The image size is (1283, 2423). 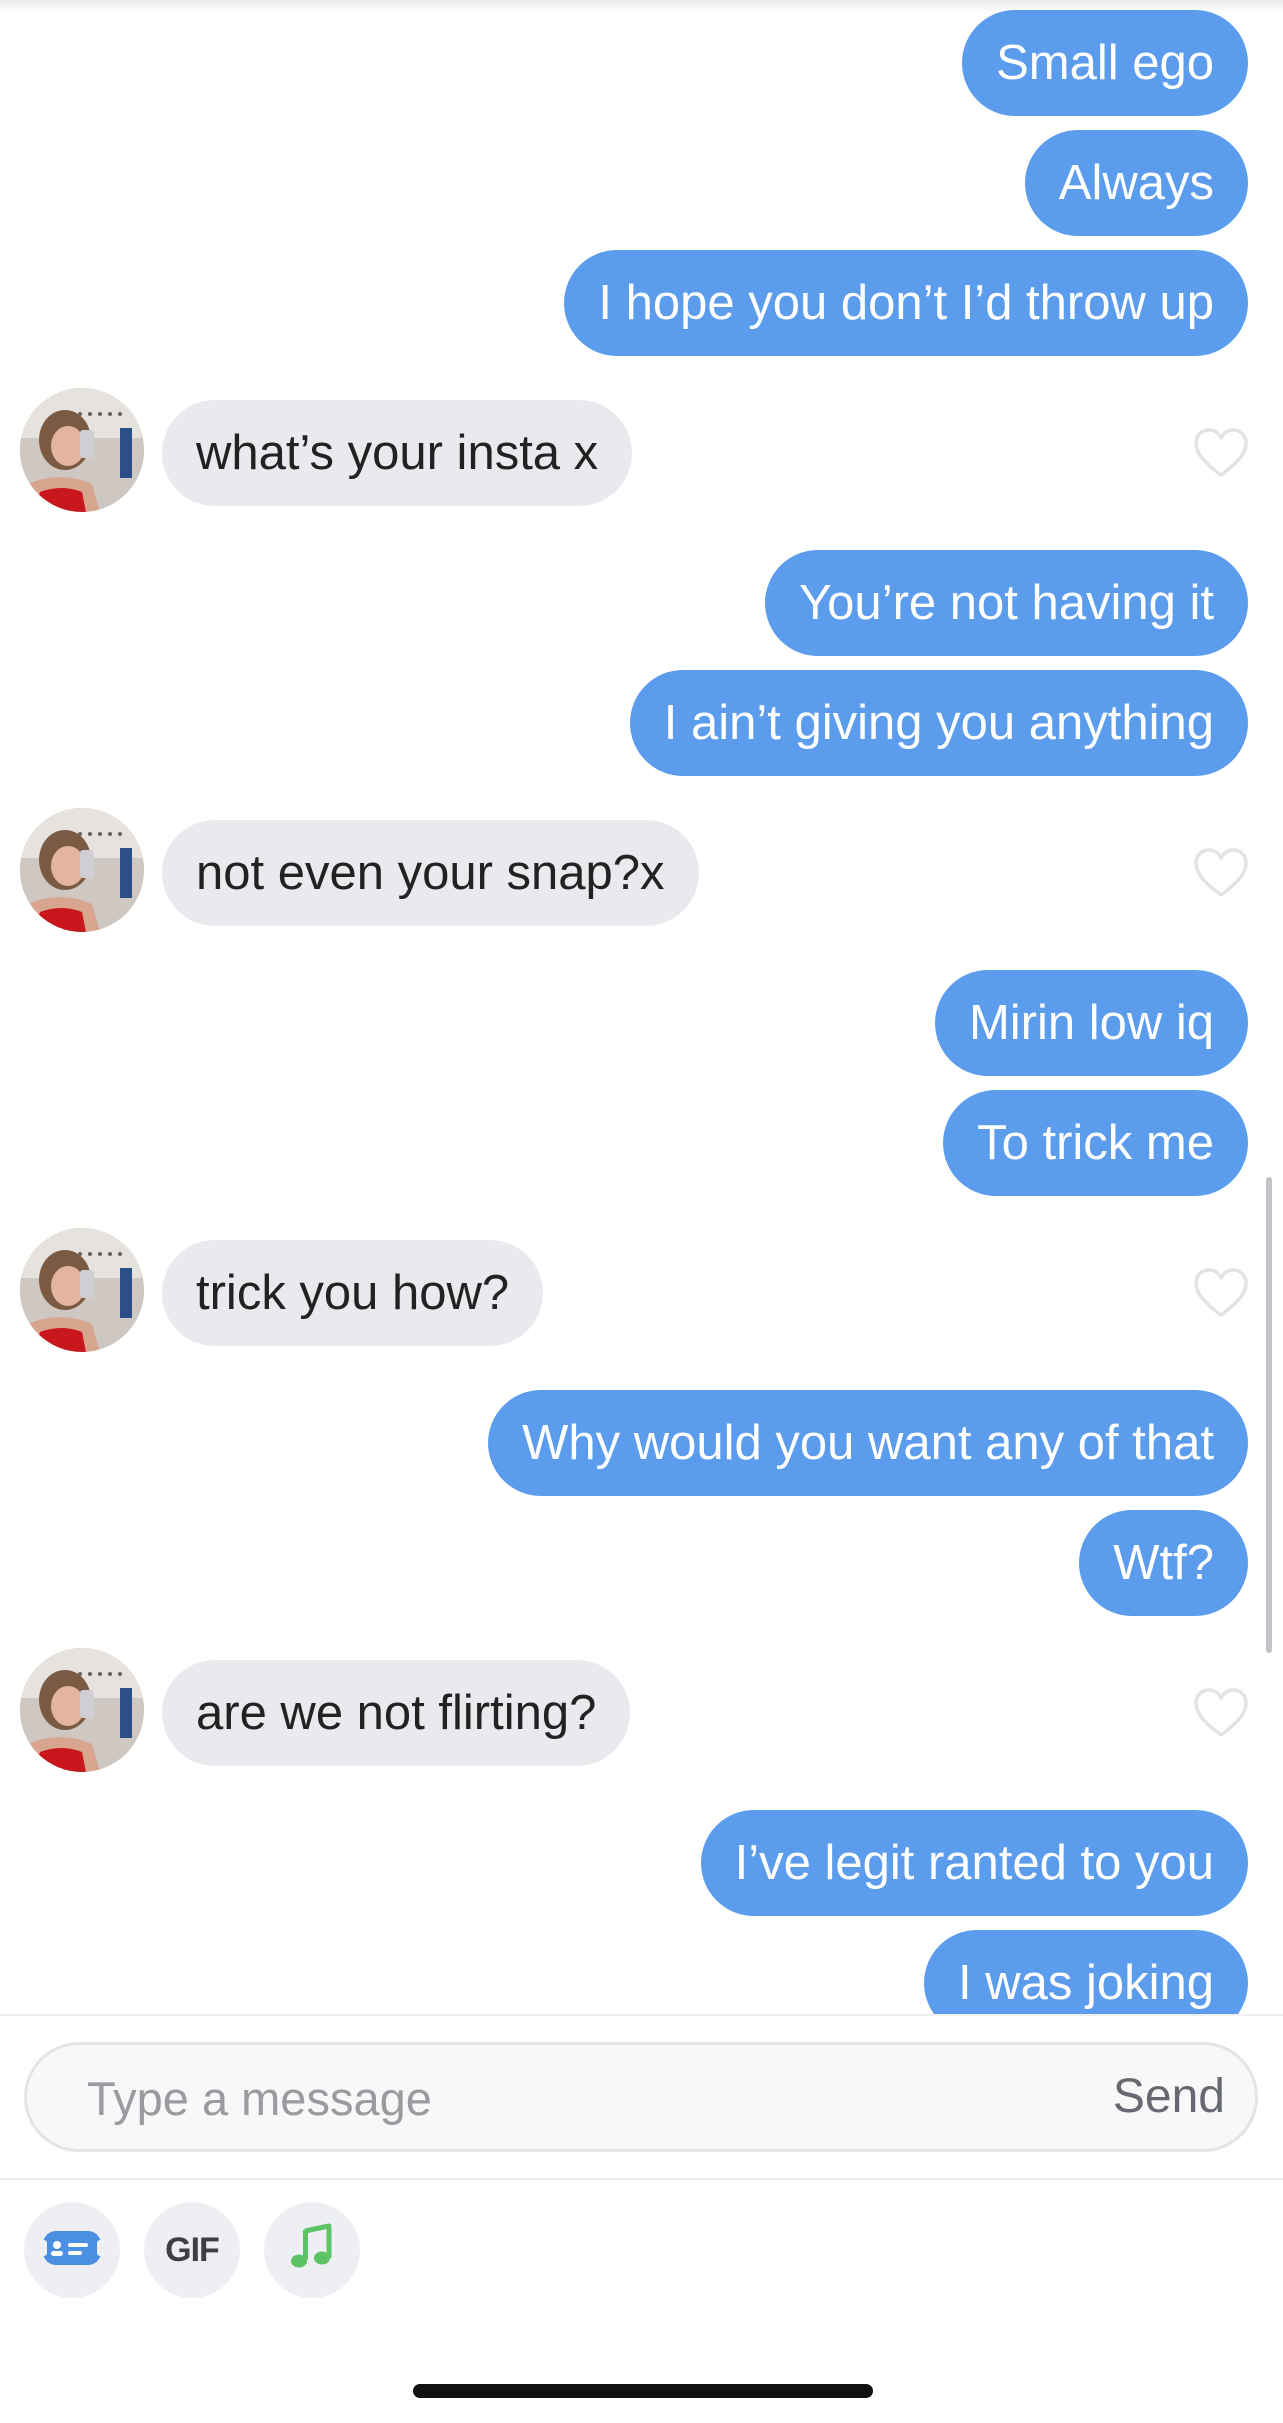 I want to click on outgoing-message: You’re not having it, so click(x=641, y=603).